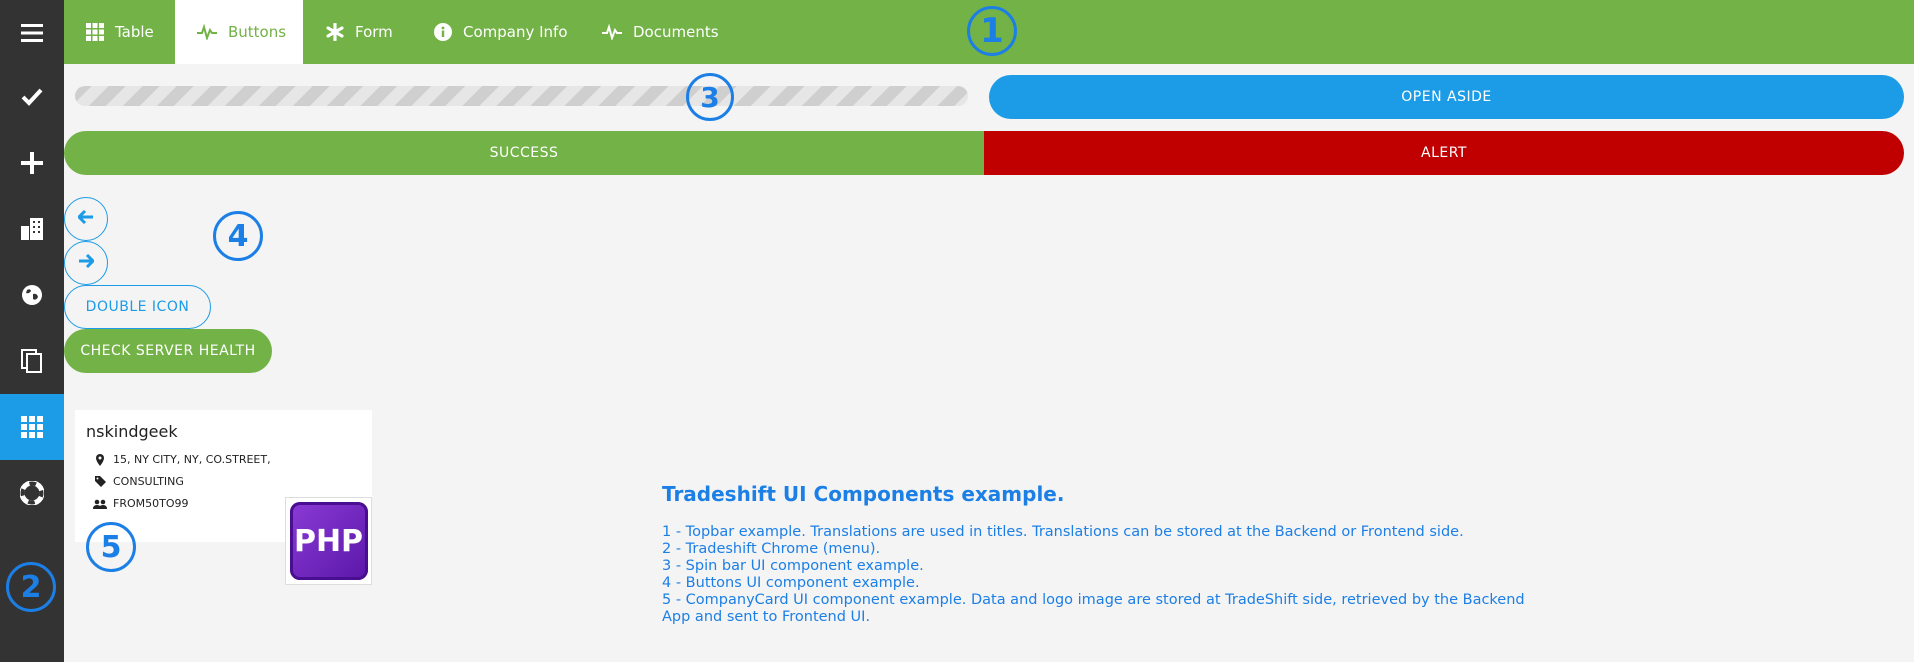 This screenshot has height=662, width=1914. I want to click on company-logo-text: PHP, so click(328, 541).